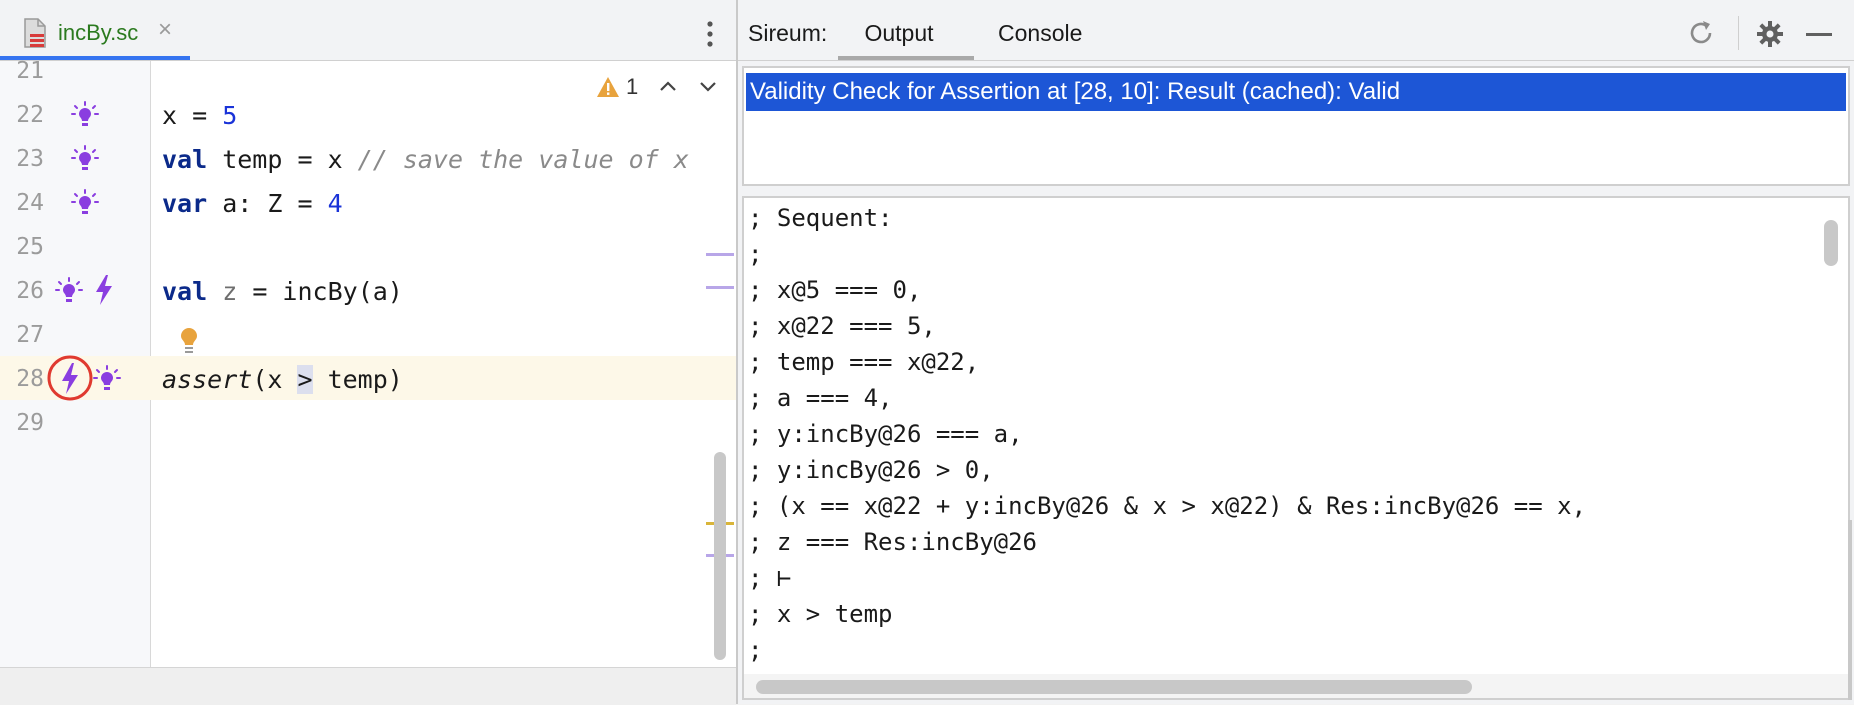 This screenshot has width=1854, height=705. I want to click on toolbar-separator, so click(1738, 33).